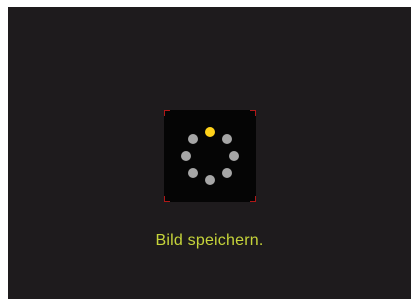  Describe the element at coordinates (167, 113) in the screenshot. I see `frame-corner-top-left` at that location.